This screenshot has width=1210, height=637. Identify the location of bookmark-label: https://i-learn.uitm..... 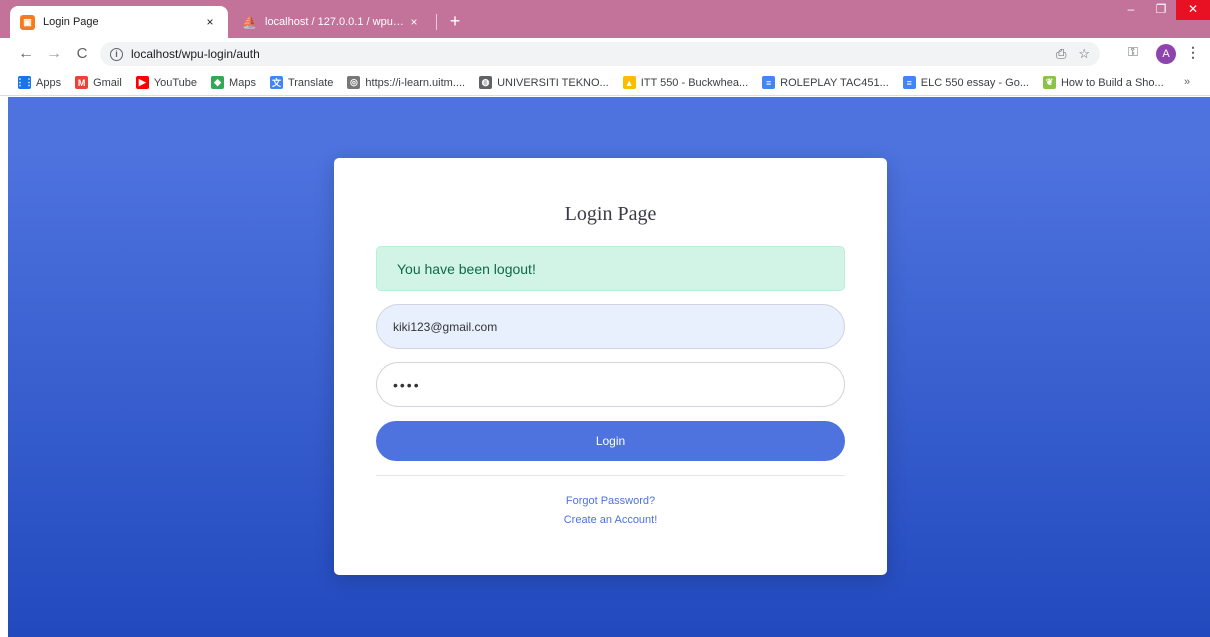
(415, 82).